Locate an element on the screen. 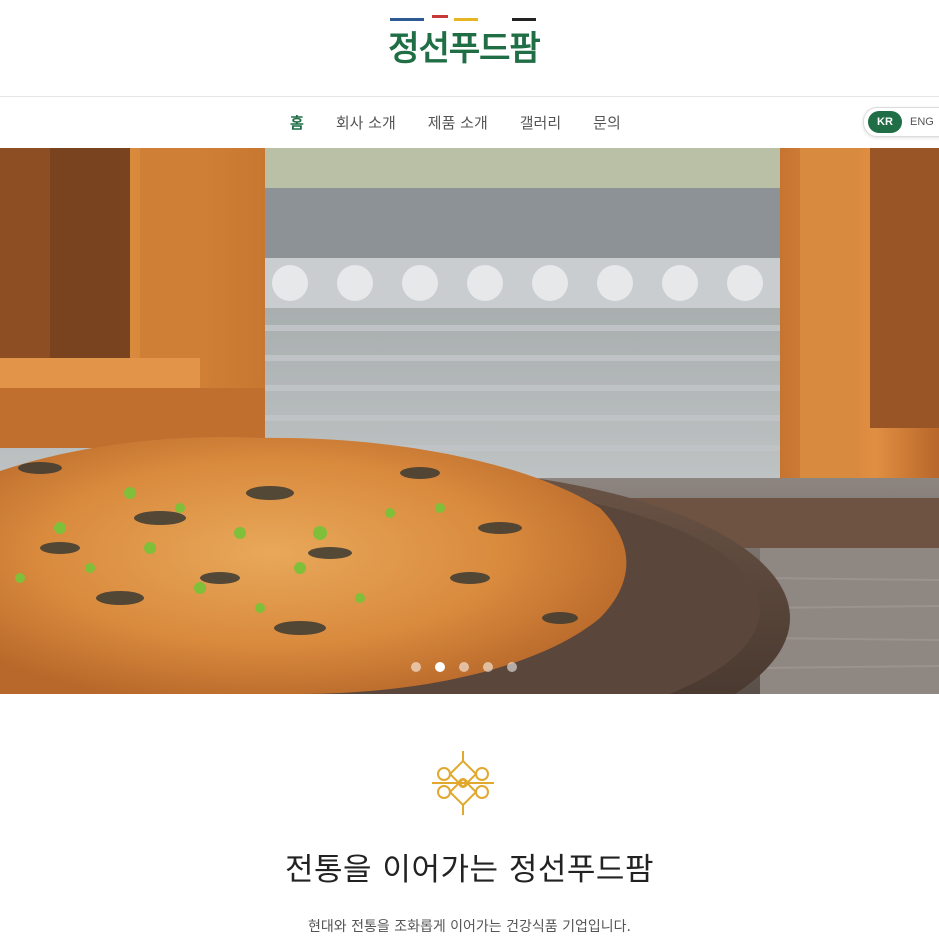 This screenshot has width=939, height=940. nav-item-home: 홈 is located at coordinates (297, 122).